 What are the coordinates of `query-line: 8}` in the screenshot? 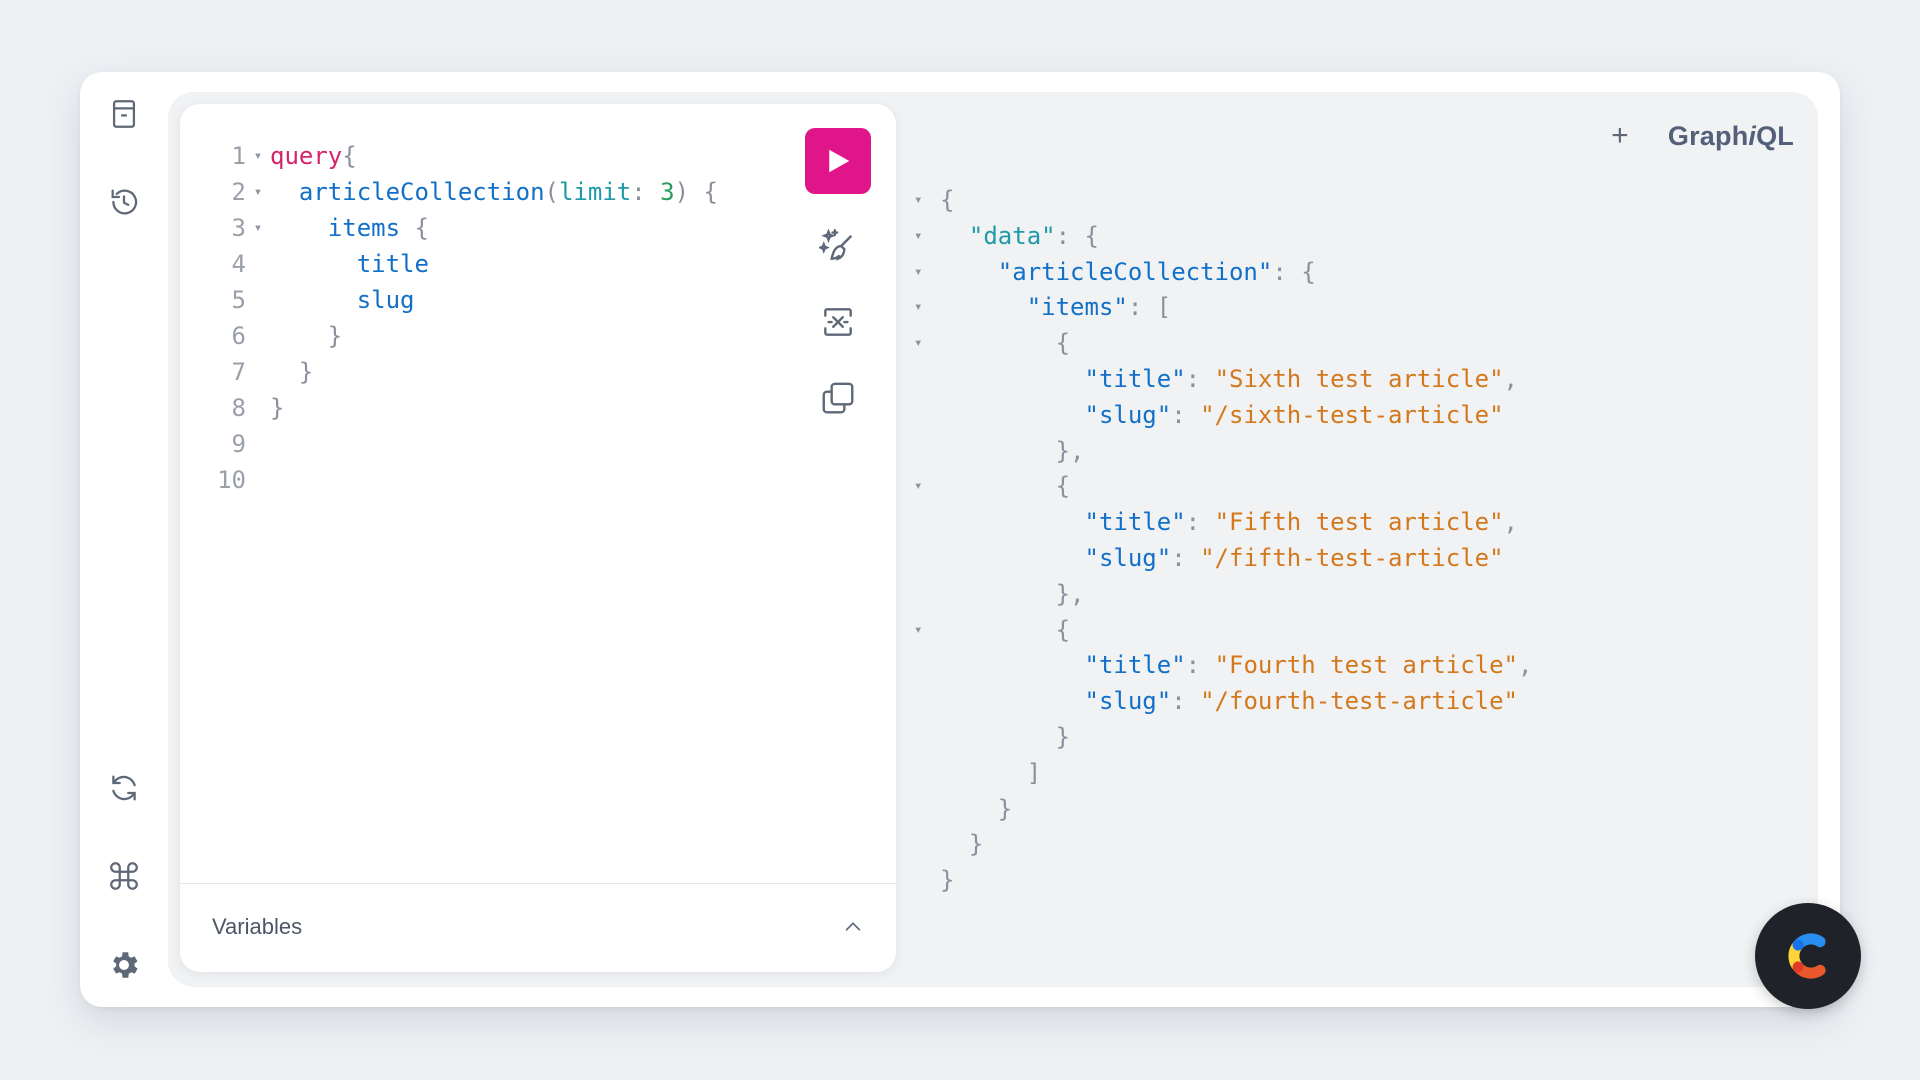 It's located at (462, 408).